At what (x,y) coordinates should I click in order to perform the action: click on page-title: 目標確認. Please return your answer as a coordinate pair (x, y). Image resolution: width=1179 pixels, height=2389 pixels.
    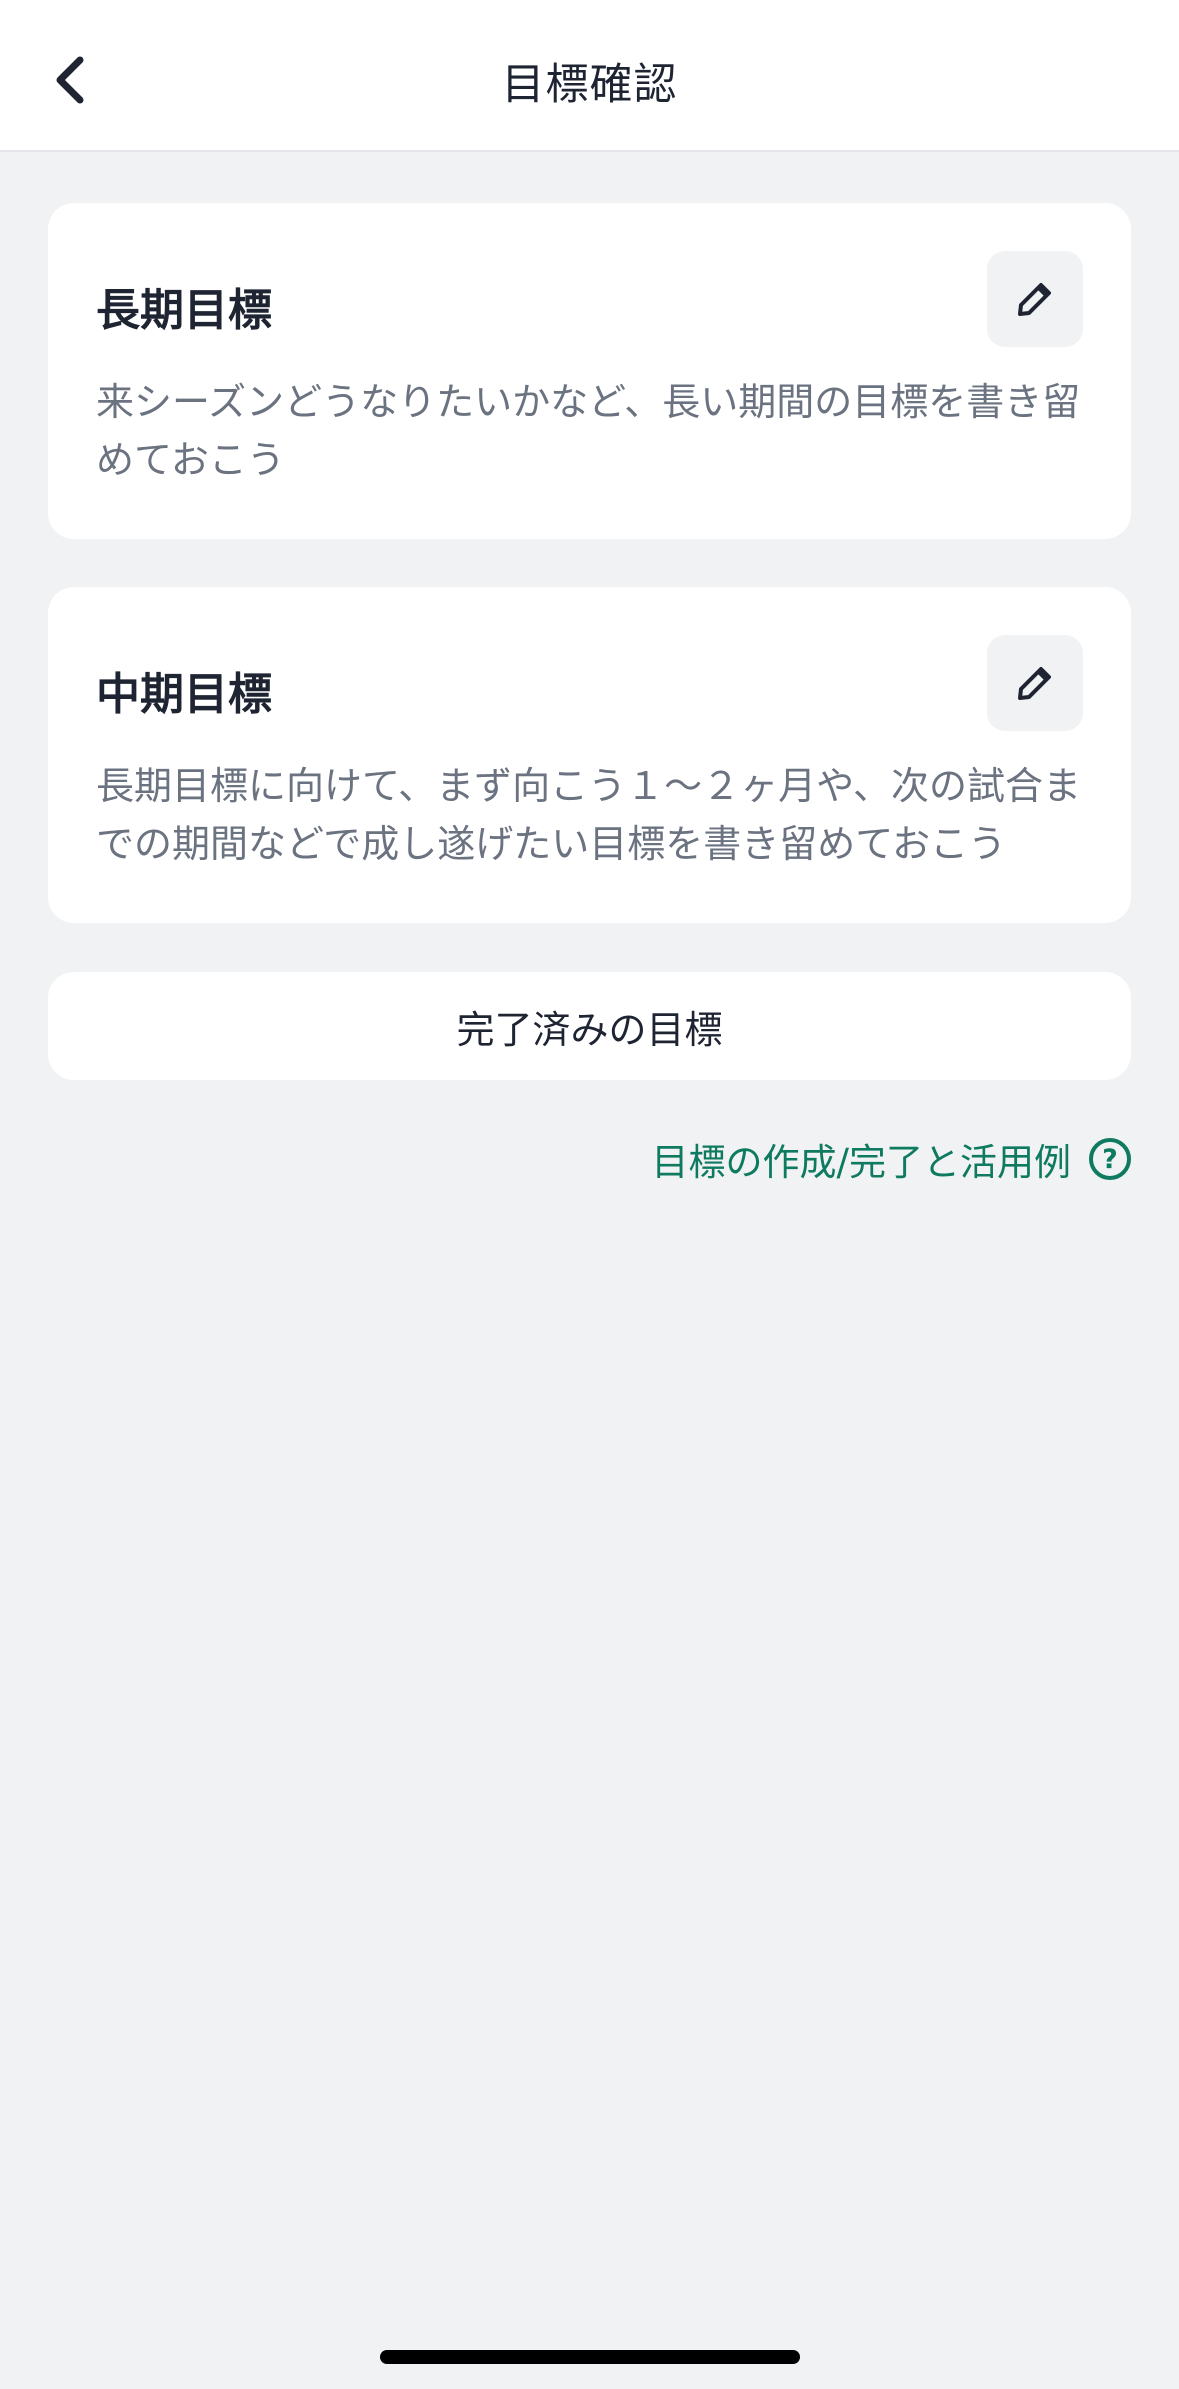
    Looking at the image, I should click on (589, 85).